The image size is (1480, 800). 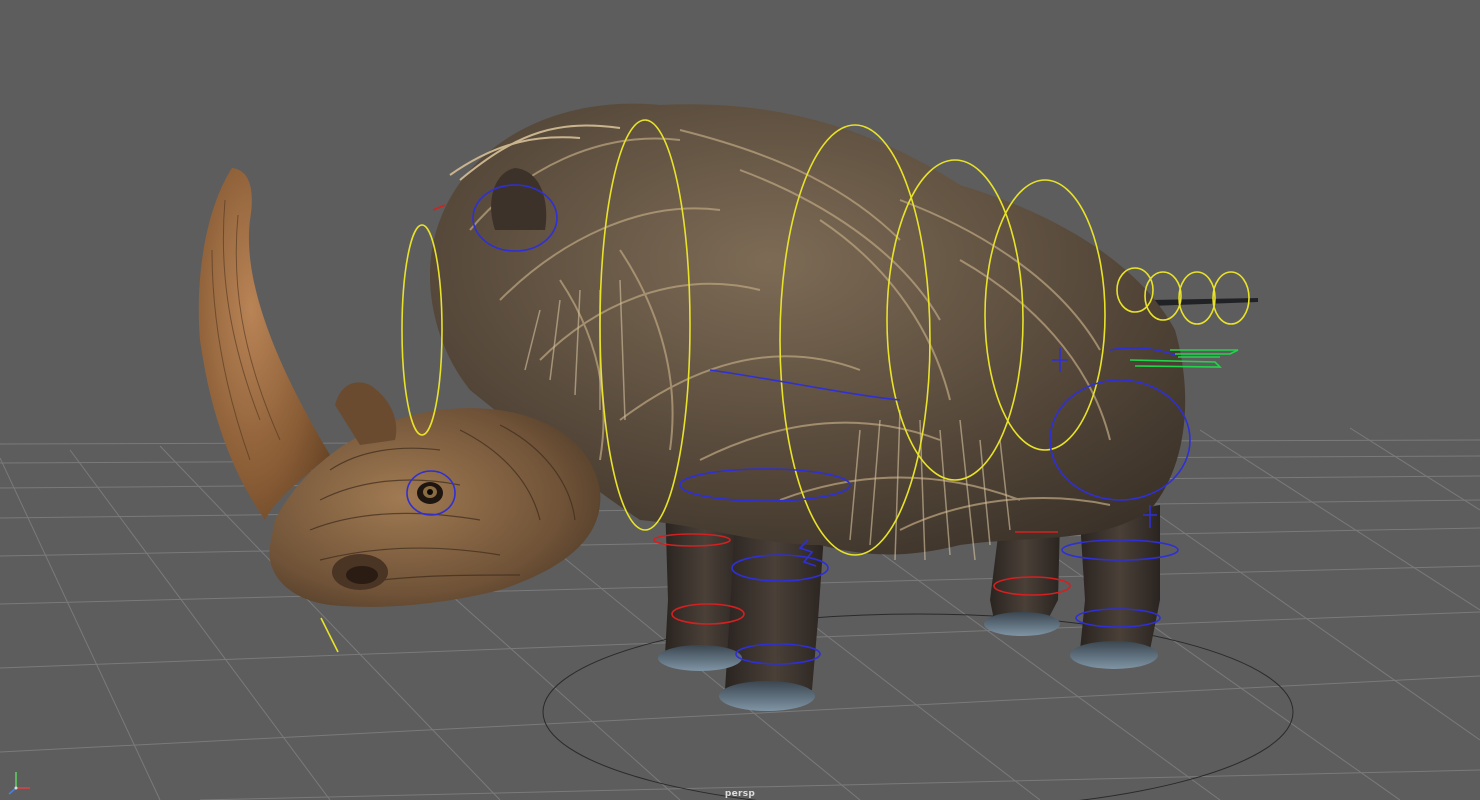 I want to click on camera-name-label: persp, so click(x=740, y=794).